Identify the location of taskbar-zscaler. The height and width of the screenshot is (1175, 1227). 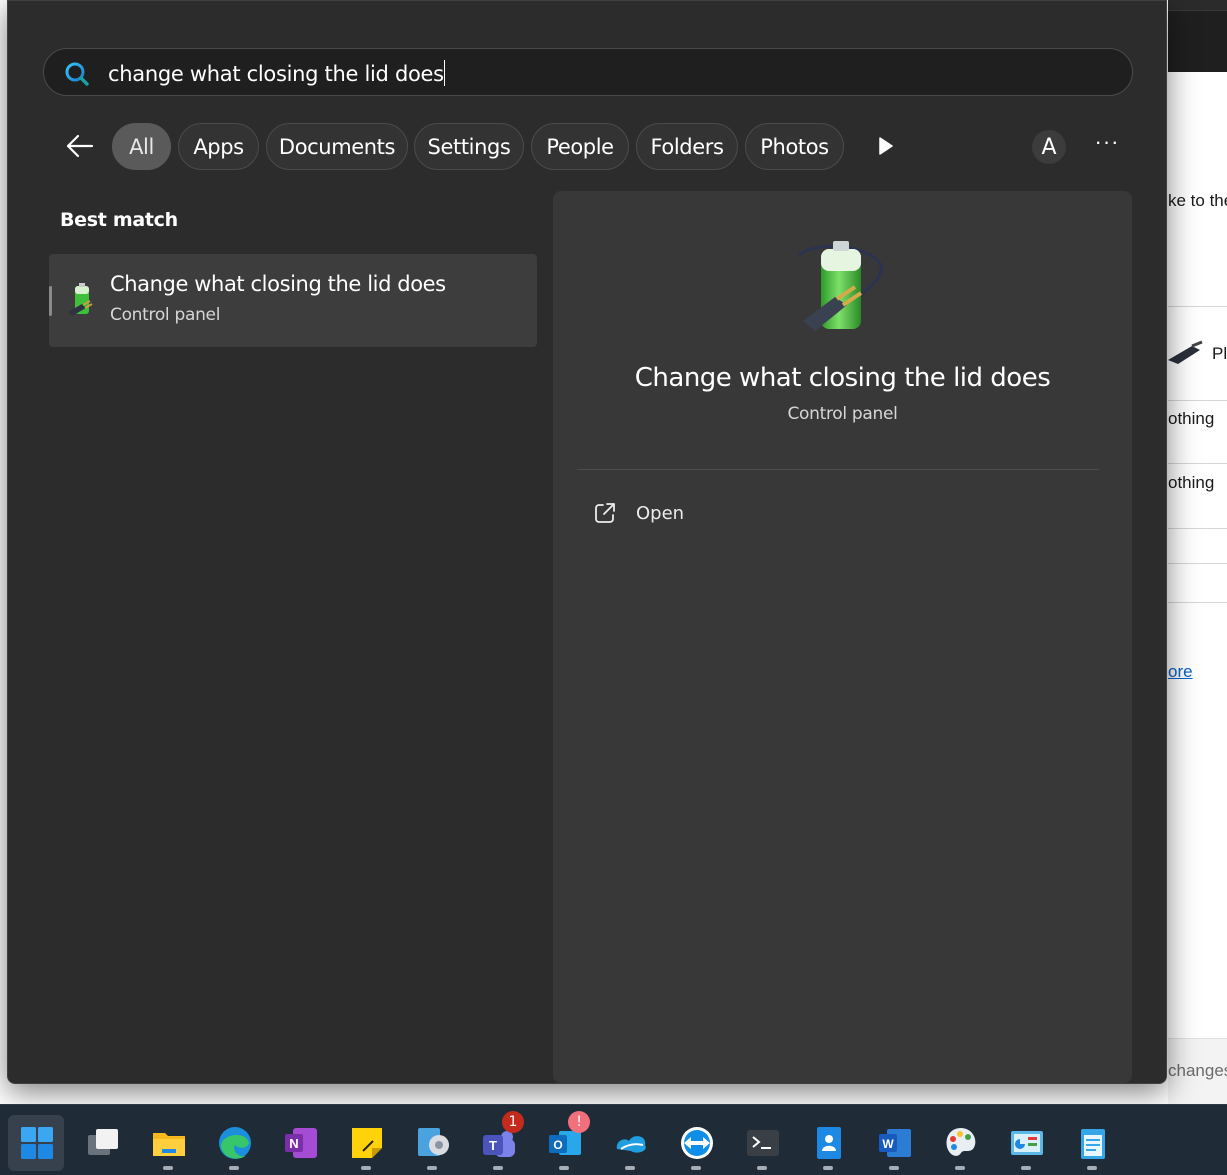
(630, 1143).